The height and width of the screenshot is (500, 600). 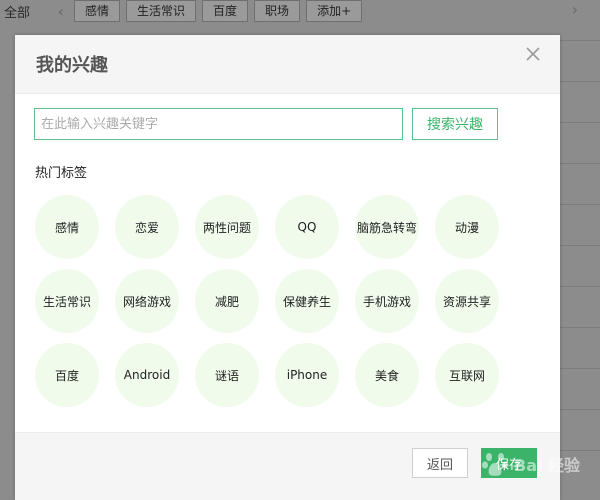 I want to click on background-tag-bar: 全部 ‹ 感情 生活常识 百度 职场 添加+ ›, so click(x=300, y=11).